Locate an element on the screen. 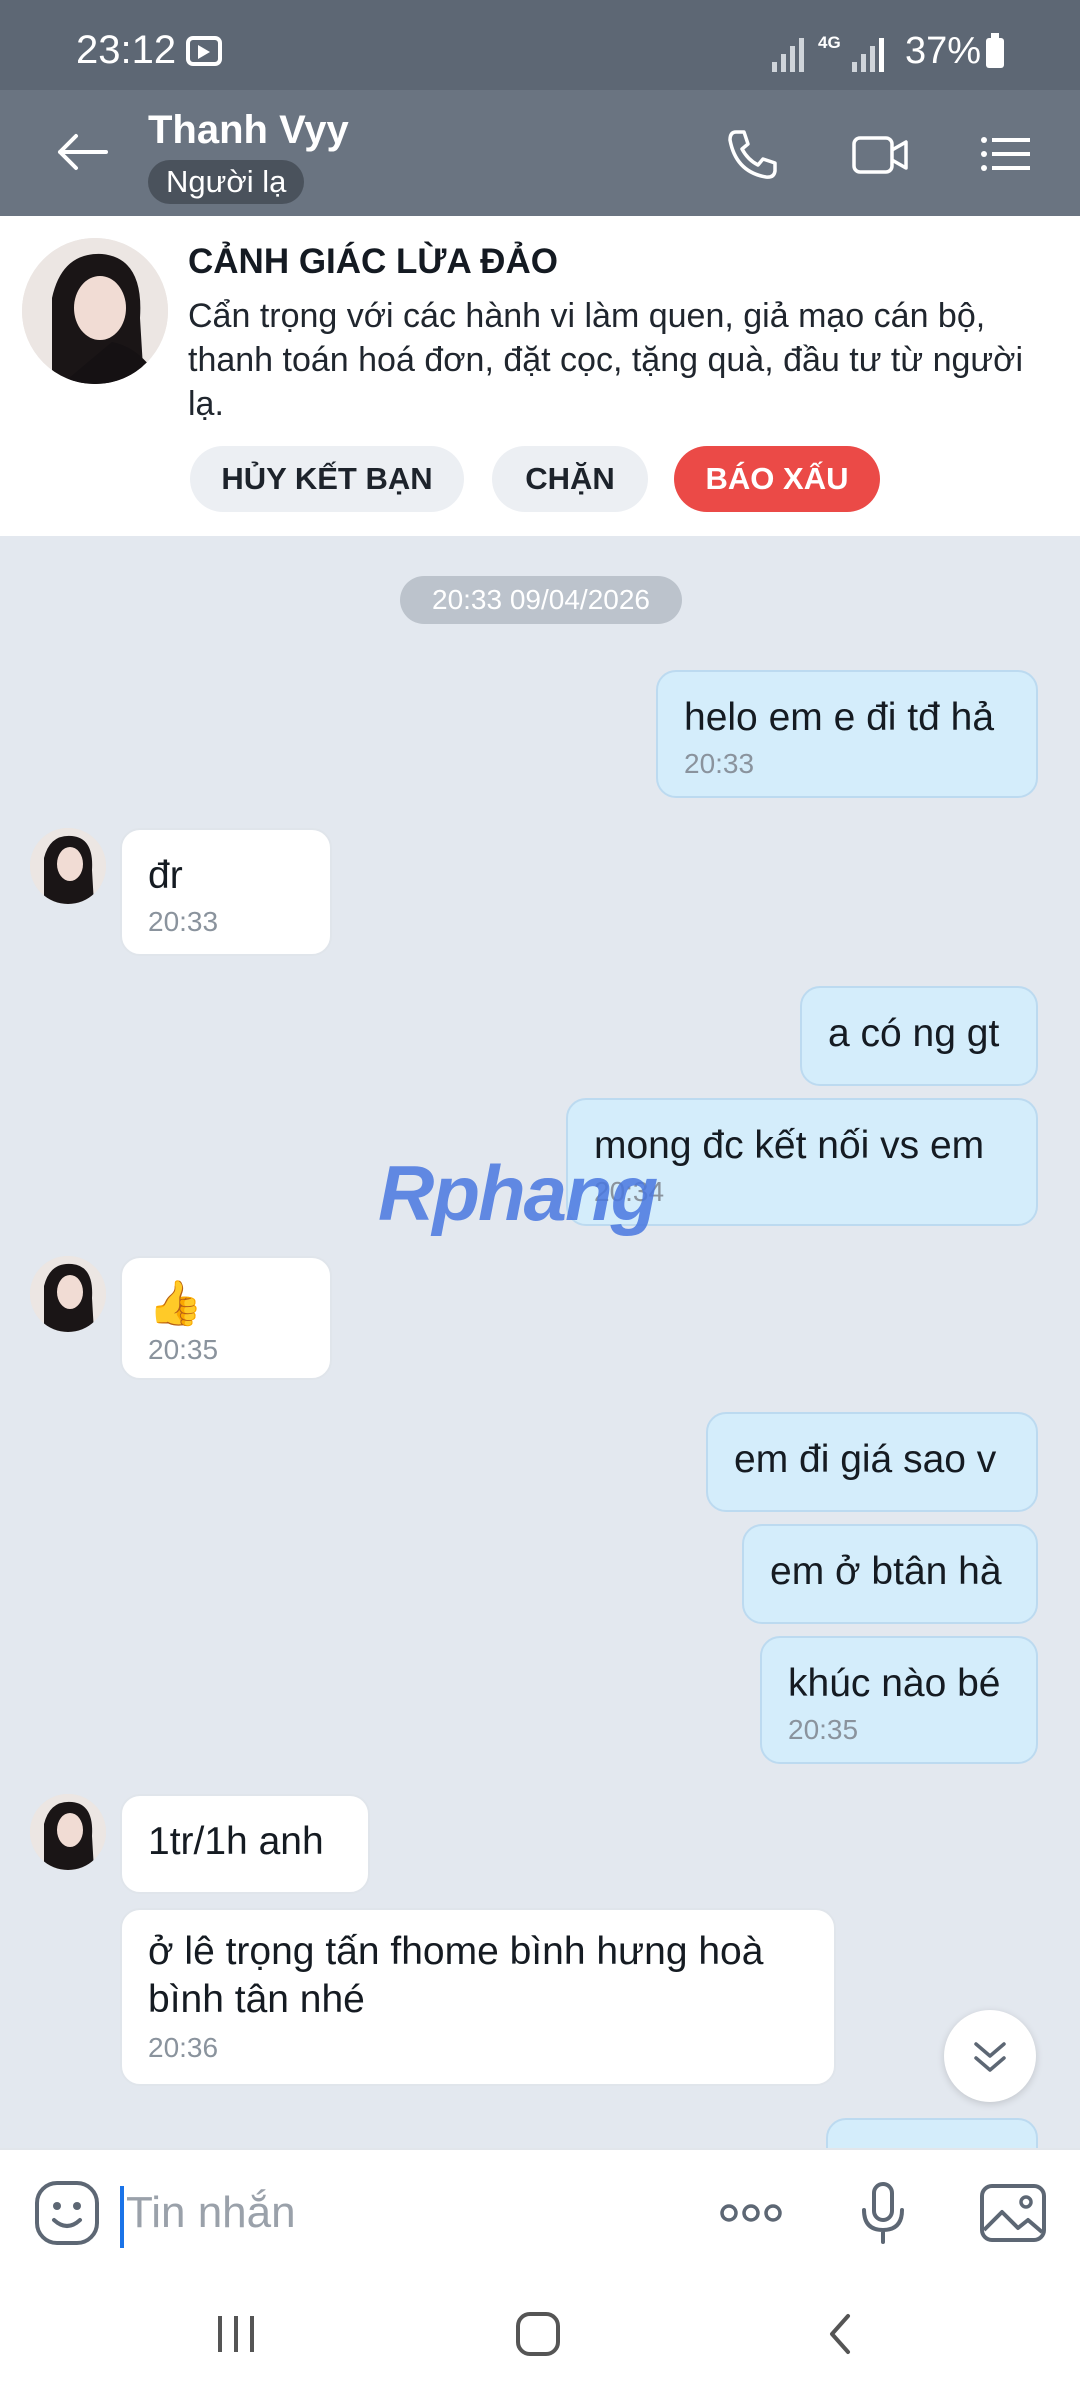 The height and width of the screenshot is (2400, 1080). message-text: helo em e đi tđ hả is located at coordinates (839, 717).